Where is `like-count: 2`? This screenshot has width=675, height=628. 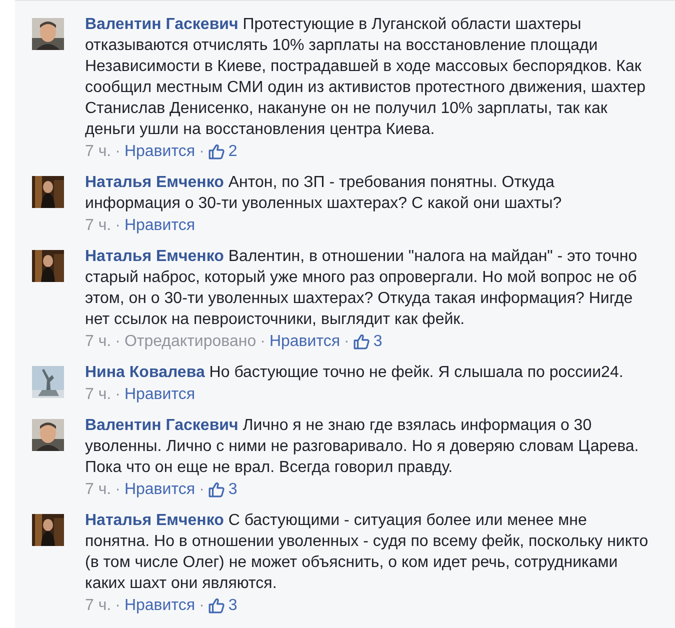 like-count: 2 is located at coordinates (233, 151).